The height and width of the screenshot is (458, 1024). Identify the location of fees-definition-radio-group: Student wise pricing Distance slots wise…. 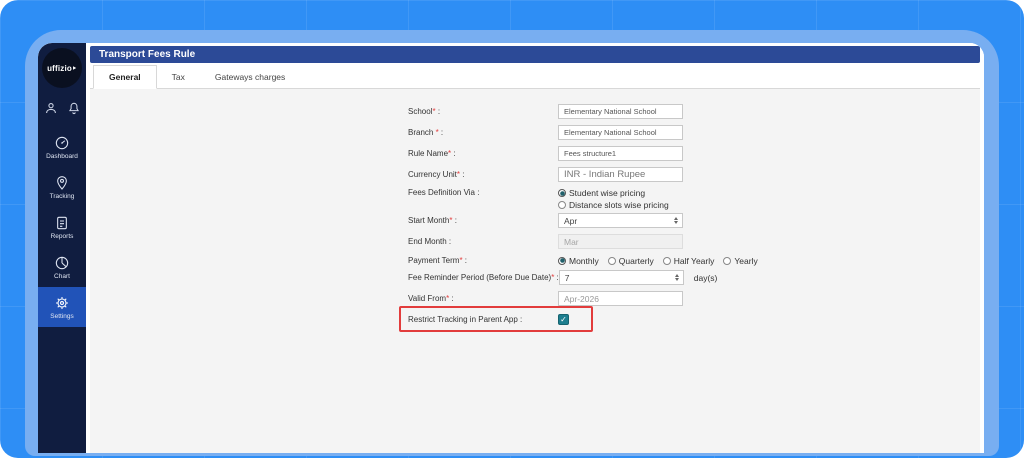
(613, 199).